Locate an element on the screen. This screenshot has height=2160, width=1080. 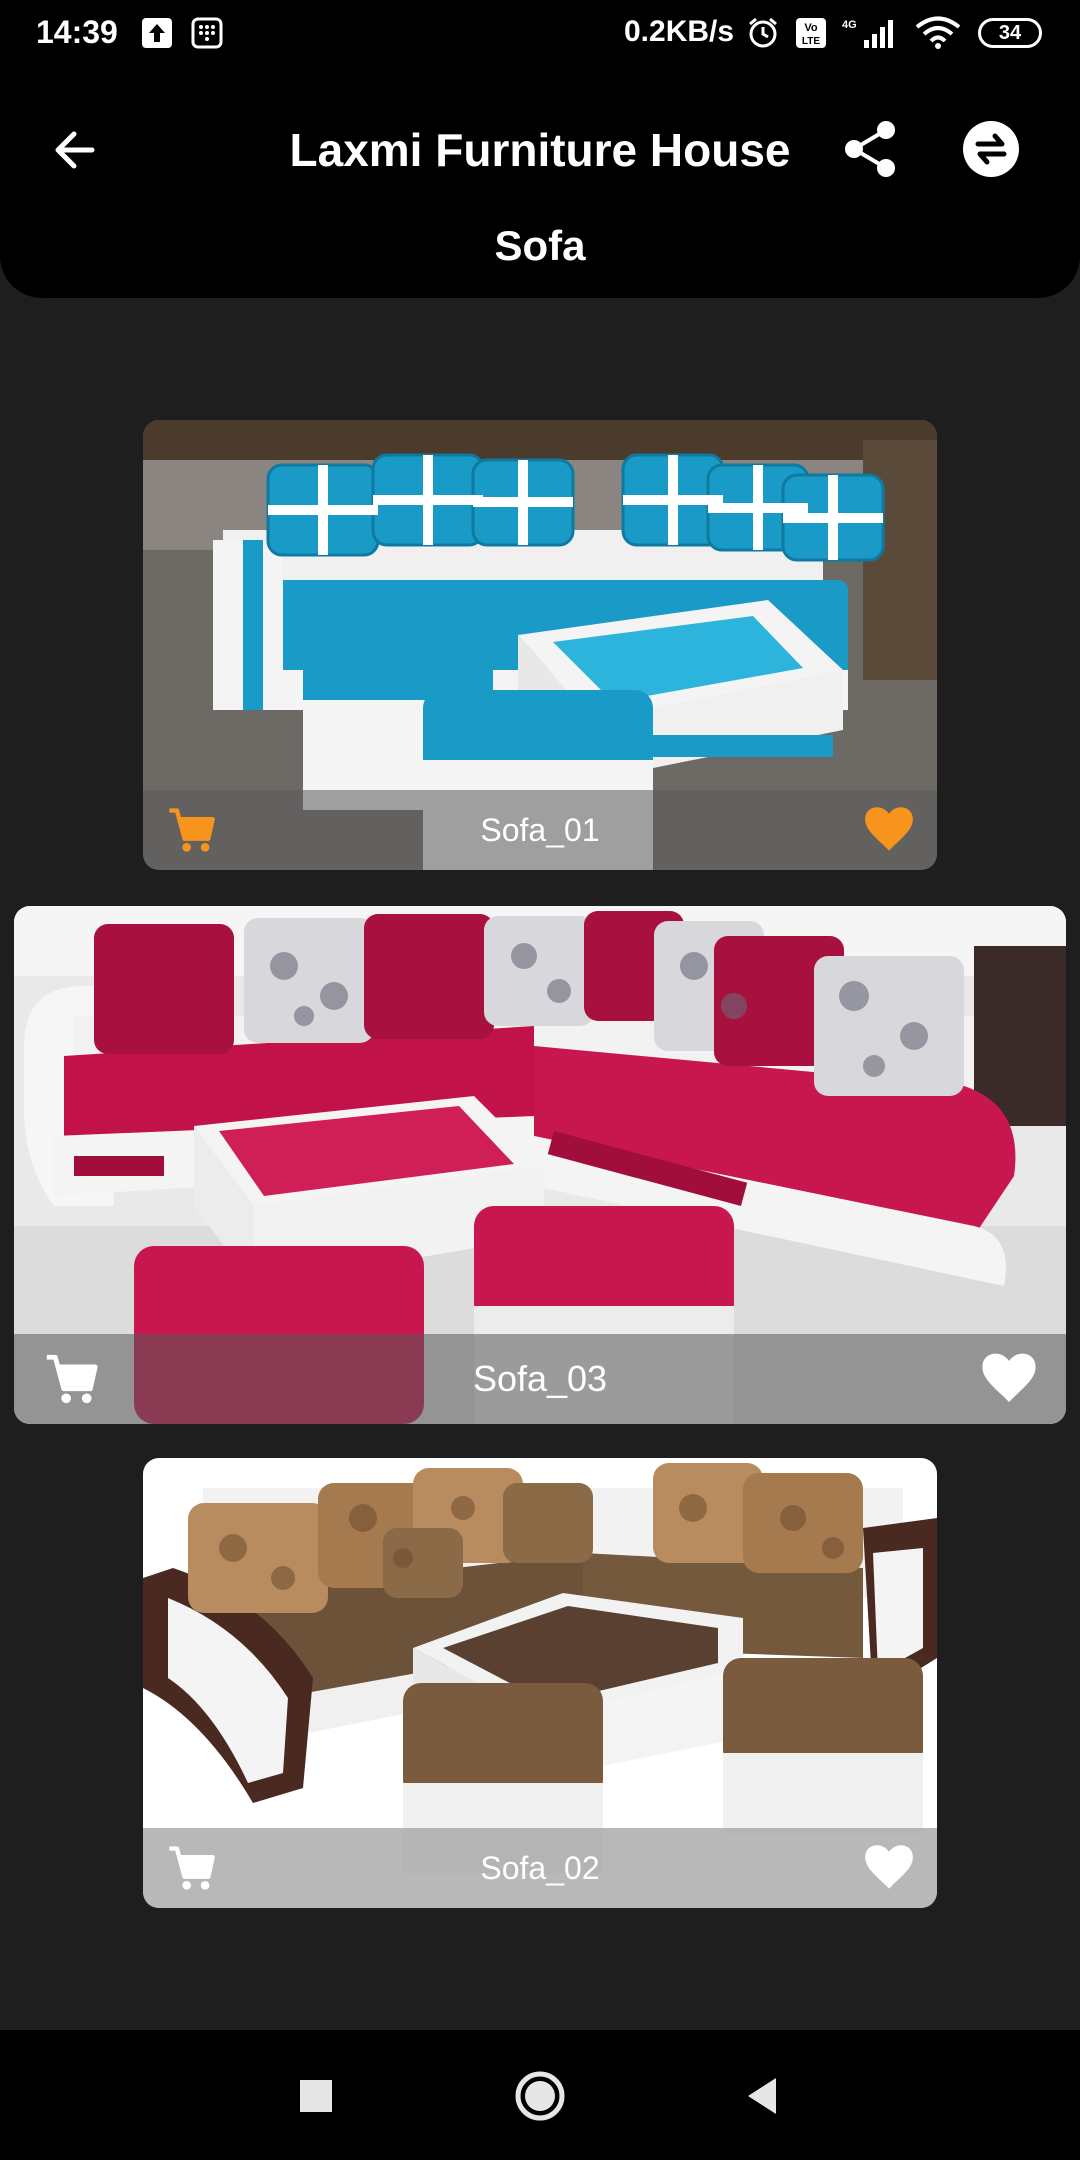
home-circle-icon is located at coordinates (540, 2096).